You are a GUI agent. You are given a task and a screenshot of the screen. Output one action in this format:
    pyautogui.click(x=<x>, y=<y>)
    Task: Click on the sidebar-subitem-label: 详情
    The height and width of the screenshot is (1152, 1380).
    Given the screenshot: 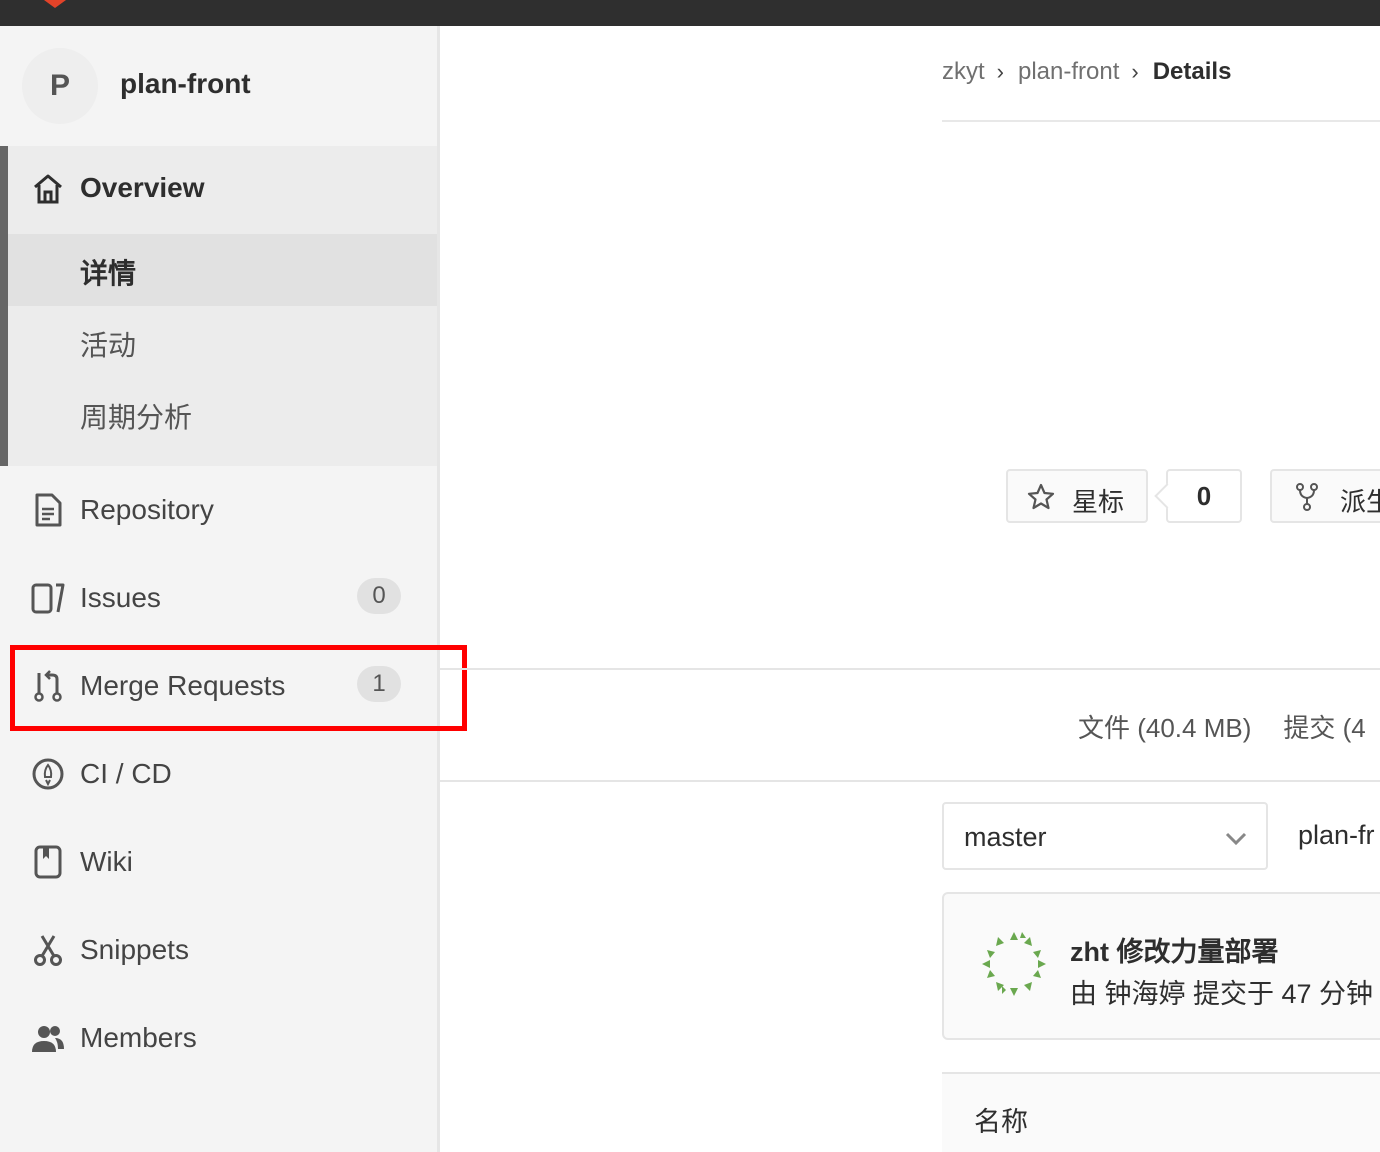 What is the action you would take?
    pyautogui.click(x=108, y=273)
    